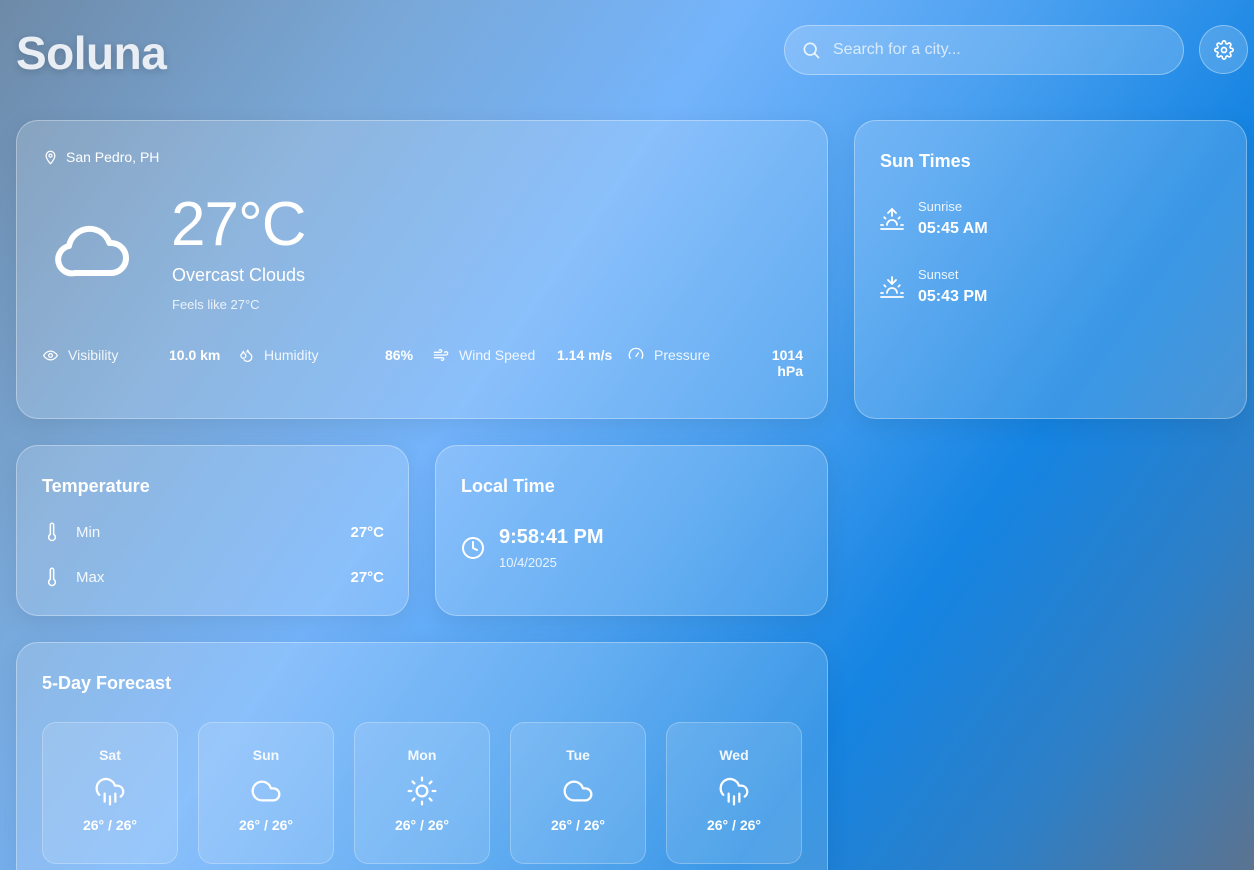 Image resolution: width=1254 pixels, height=870 pixels. Describe the element at coordinates (107, 683) in the screenshot. I see `card-title: 5-Day Forecast` at that location.